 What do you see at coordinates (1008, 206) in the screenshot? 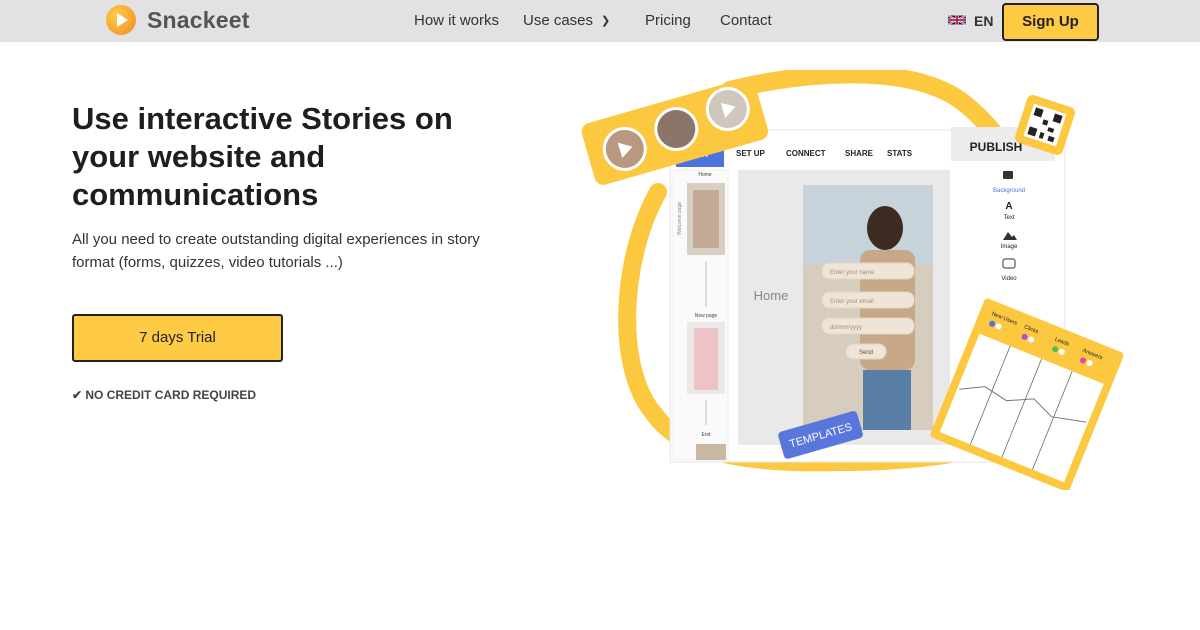
I see `text-icon: A` at bounding box center [1008, 206].